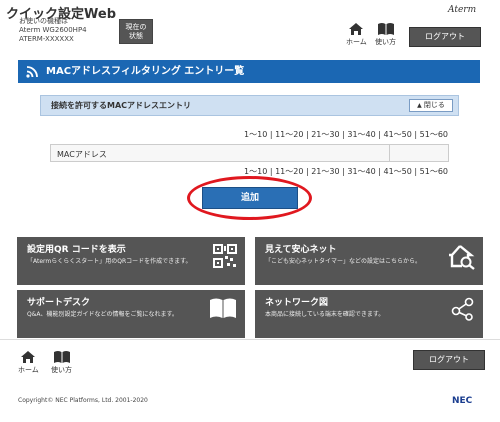  Describe the element at coordinates (249, 71) in the screenshot. I see `section-header: MACアドレスフィルタリング エントリー覧` at that location.